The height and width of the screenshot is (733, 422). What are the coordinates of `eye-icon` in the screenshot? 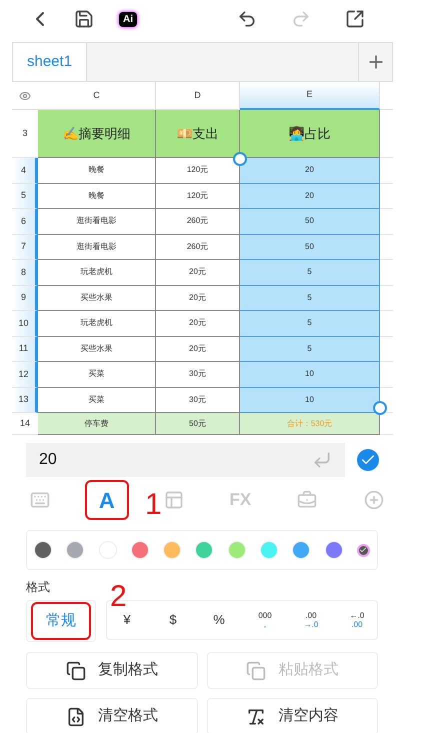 It's located at (25, 96).